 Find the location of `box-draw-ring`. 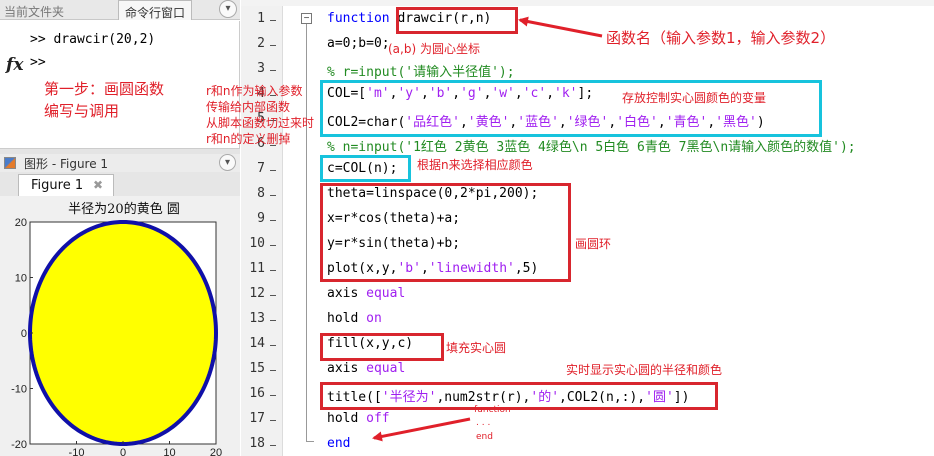

box-draw-ring is located at coordinates (445, 232).